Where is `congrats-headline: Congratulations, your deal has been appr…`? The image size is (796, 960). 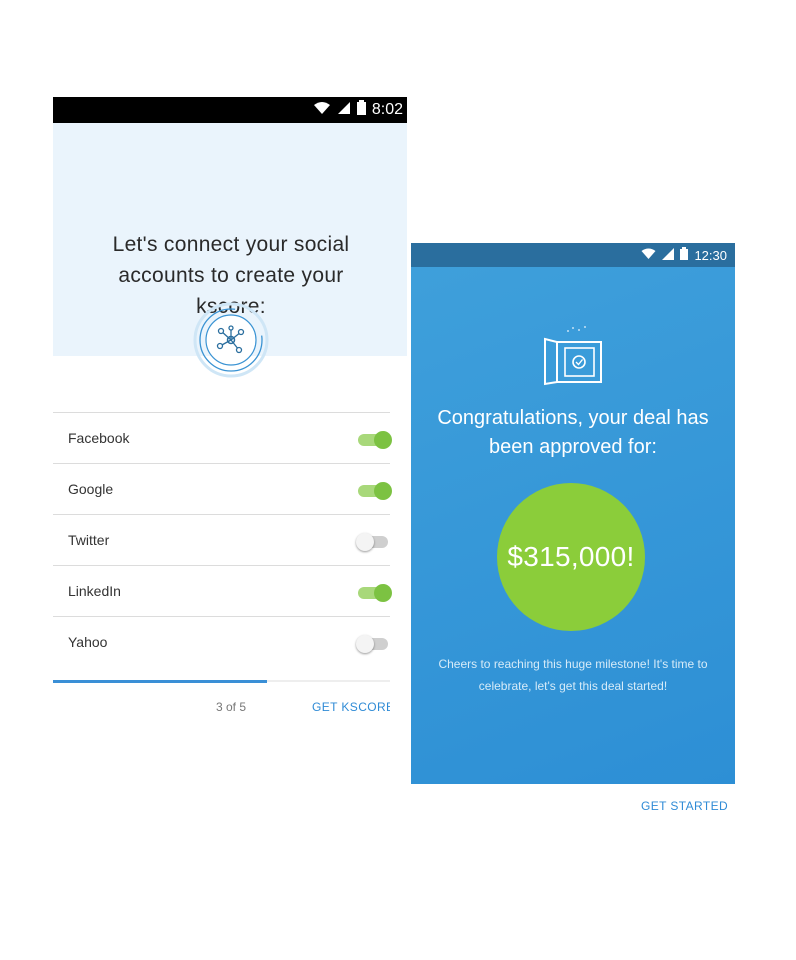
congrats-headline: Congratulations, your deal has been appr… is located at coordinates (573, 432).